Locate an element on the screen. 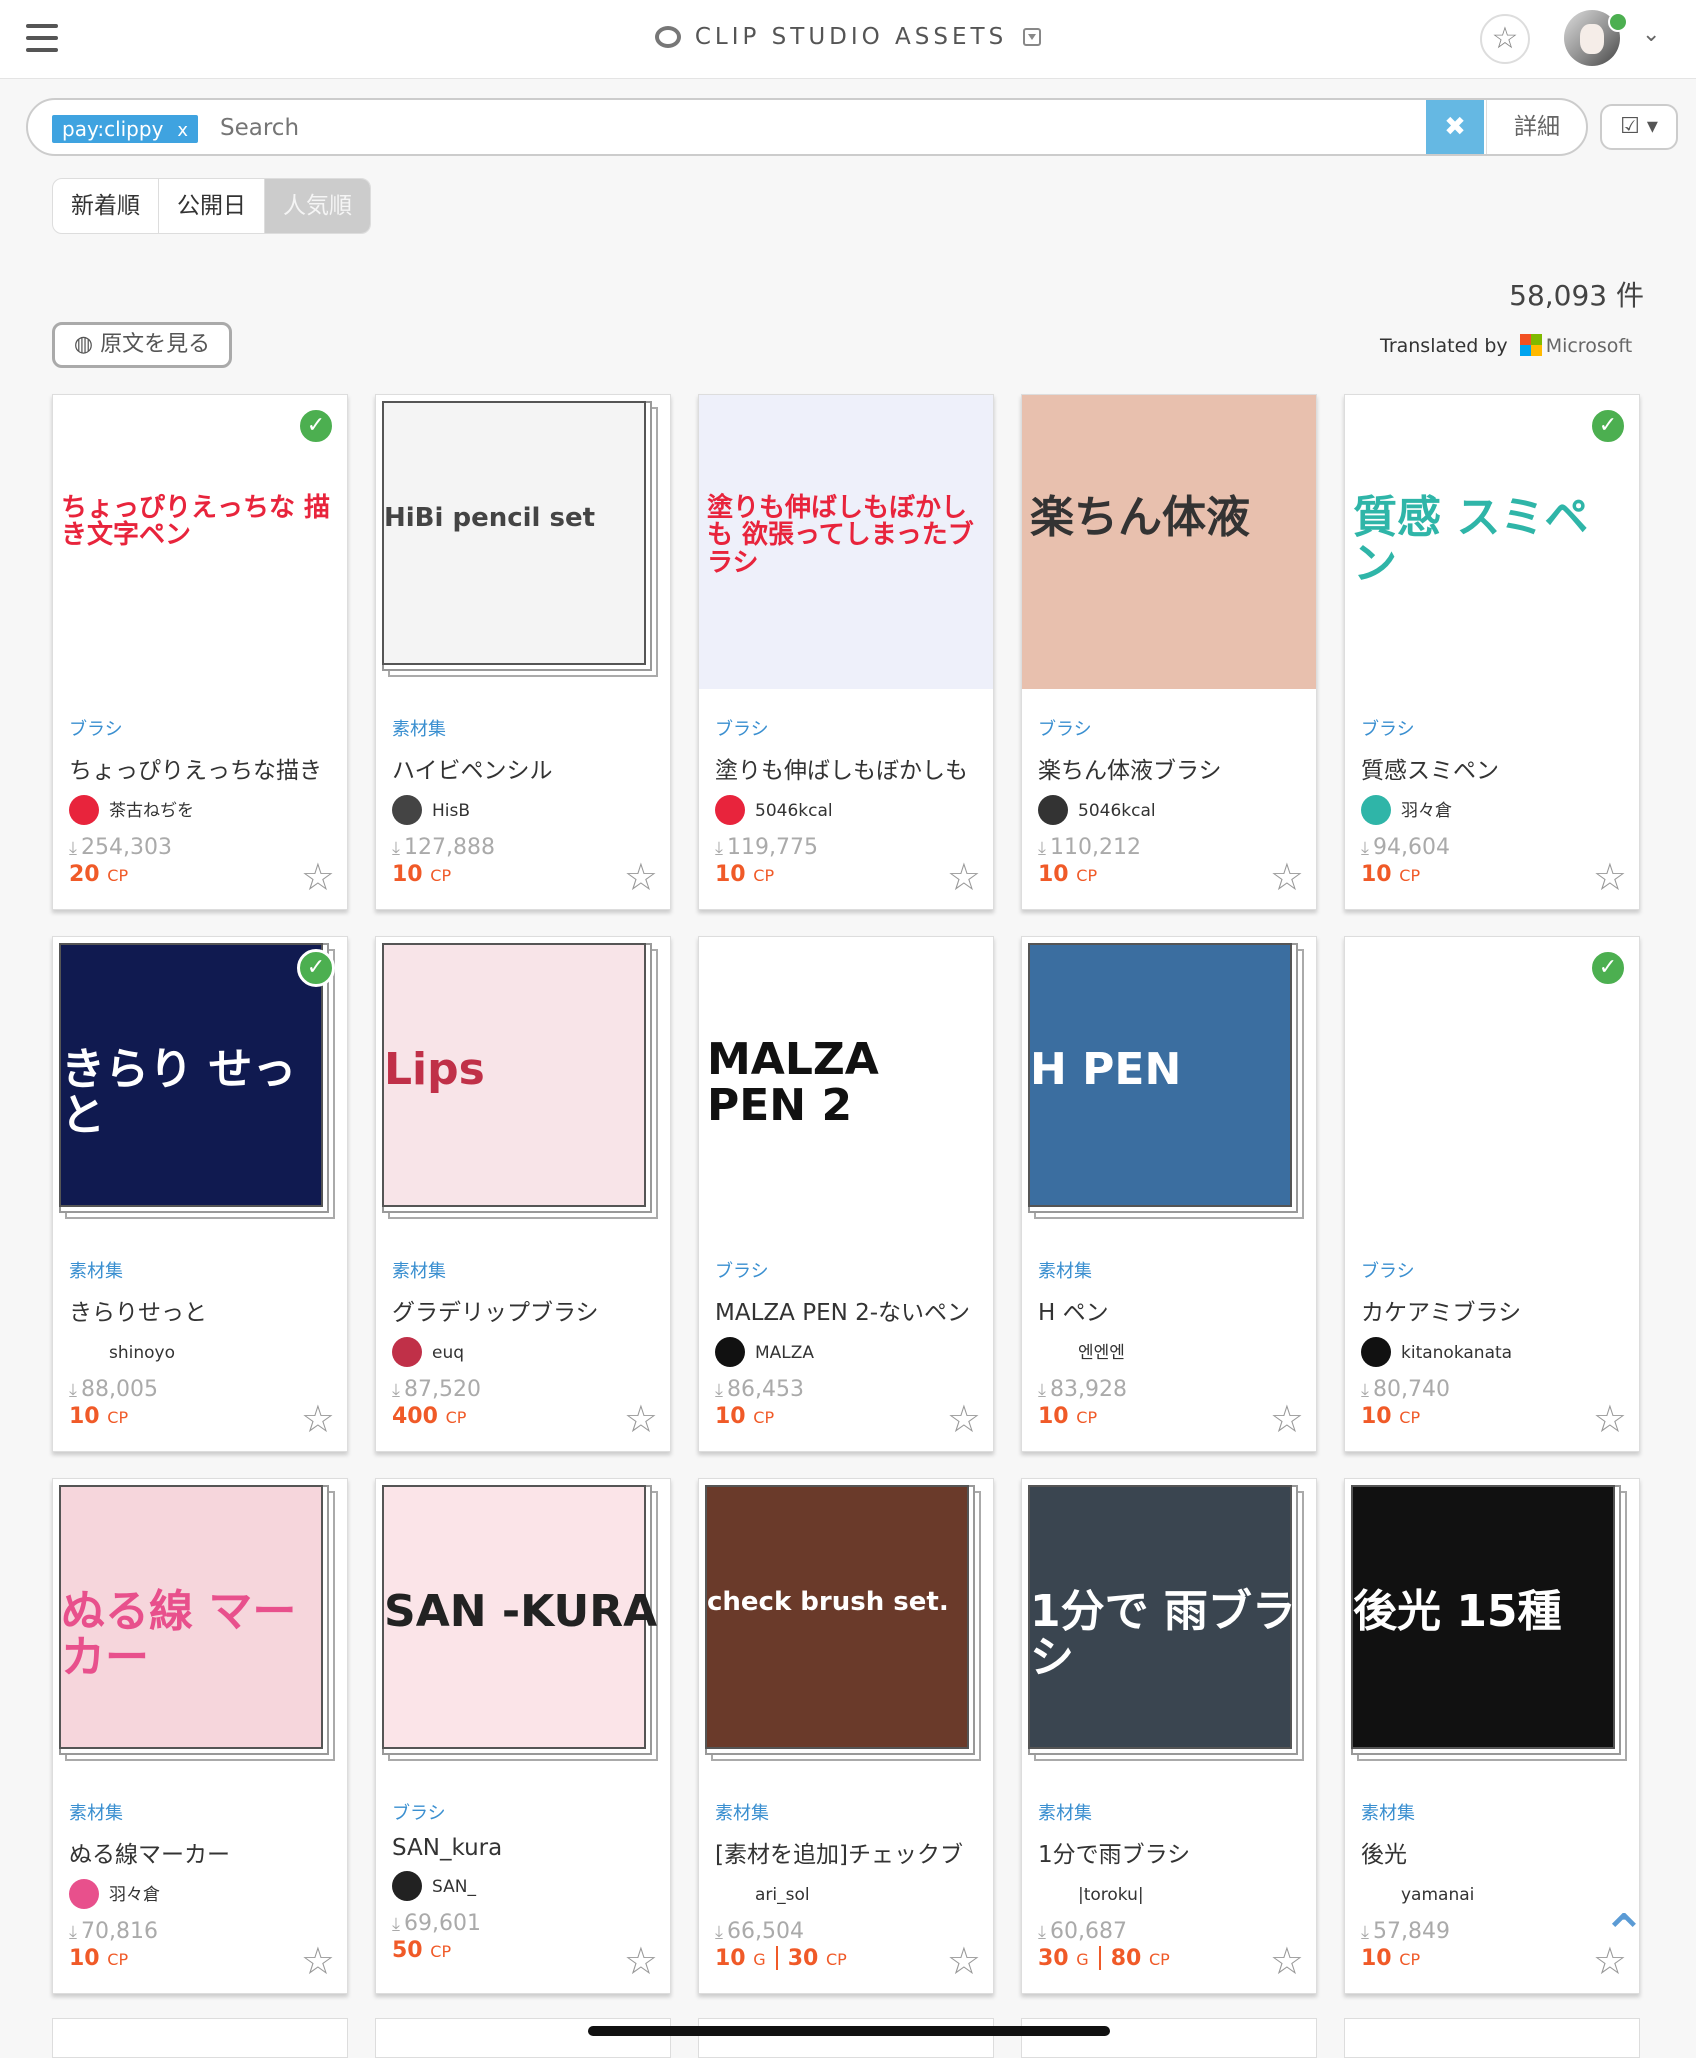  asset-thumbnail: きらり せっと ✓ is located at coordinates (200, 1084).